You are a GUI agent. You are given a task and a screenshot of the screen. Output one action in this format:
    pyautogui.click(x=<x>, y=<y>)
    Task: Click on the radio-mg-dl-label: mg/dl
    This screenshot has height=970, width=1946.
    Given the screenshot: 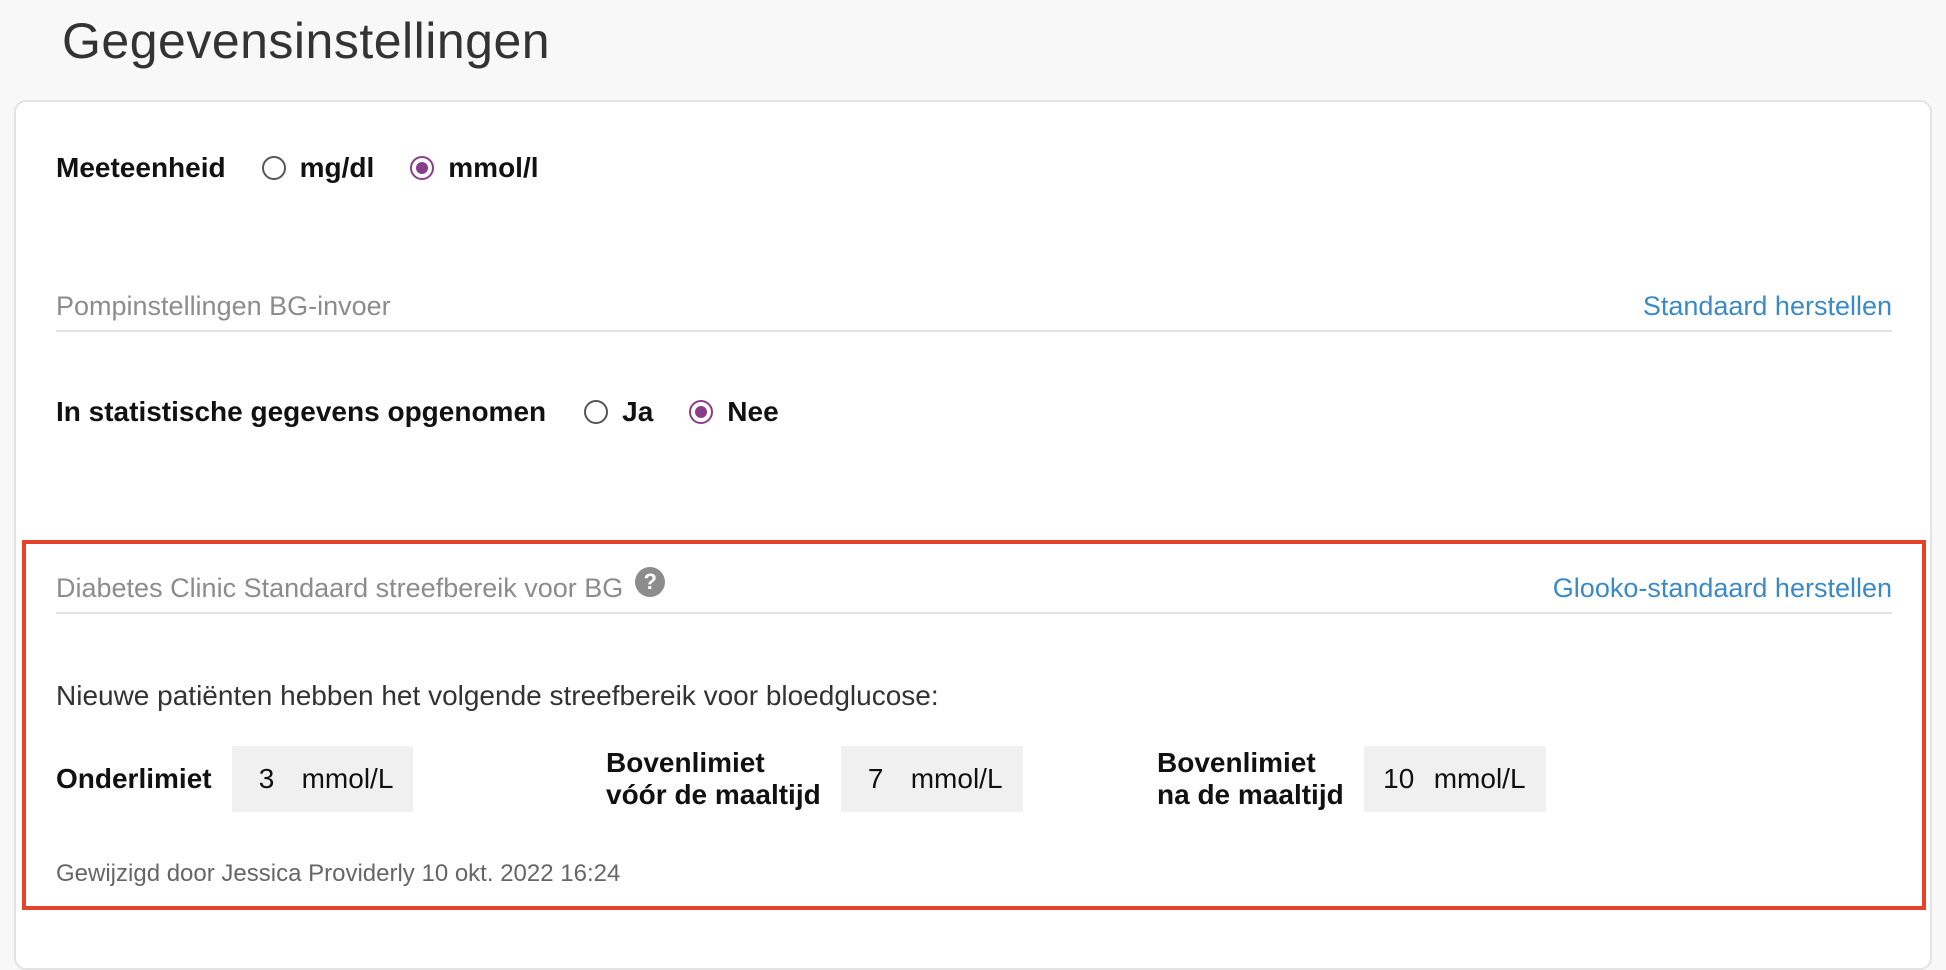 What is the action you would take?
    pyautogui.click(x=337, y=168)
    